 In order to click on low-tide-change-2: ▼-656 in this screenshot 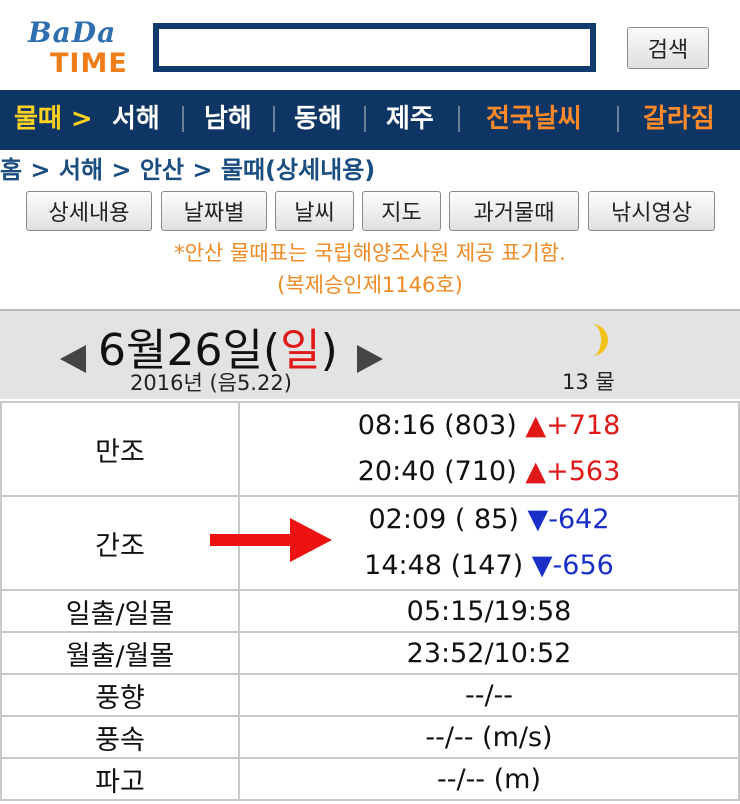, I will do `click(572, 565)`.